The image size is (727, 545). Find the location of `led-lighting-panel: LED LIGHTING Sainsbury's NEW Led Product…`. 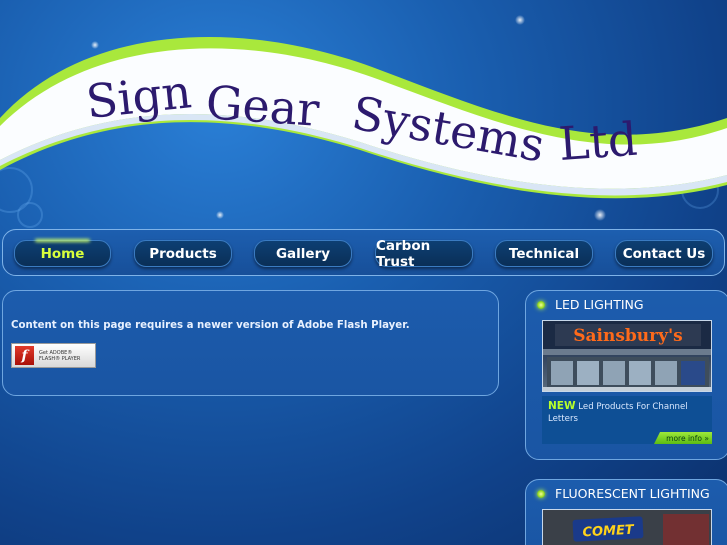

led-lighting-panel: LED LIGHTING Sainsbury's NEW Led Product… is located at coordinates (626, 375).